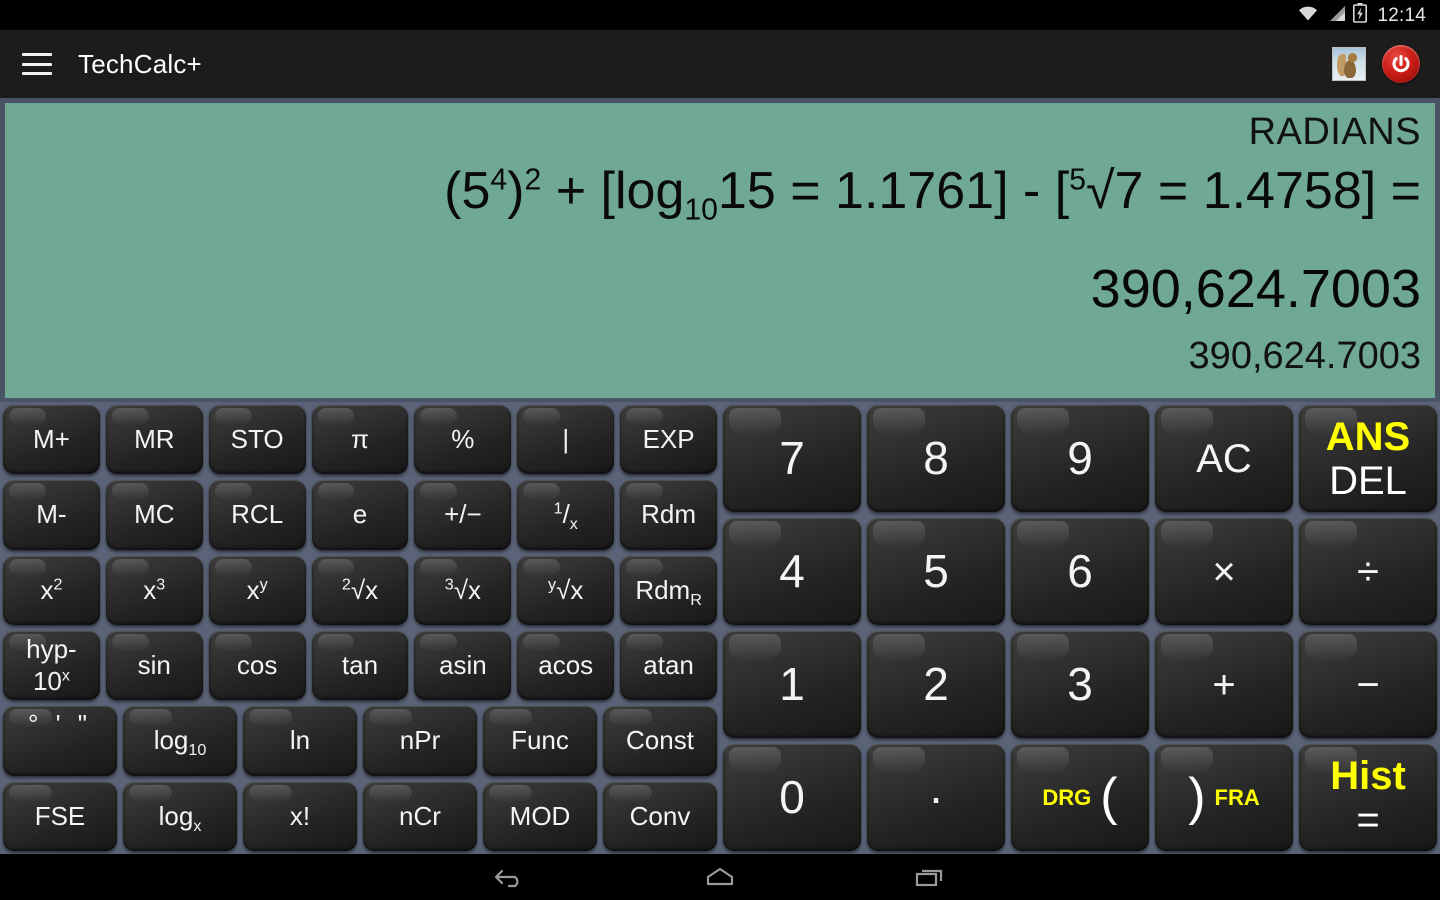 This screenshot has width=1440, height=900. I want to click on key-sign-toggle-label: +/−, so click(463, 514).